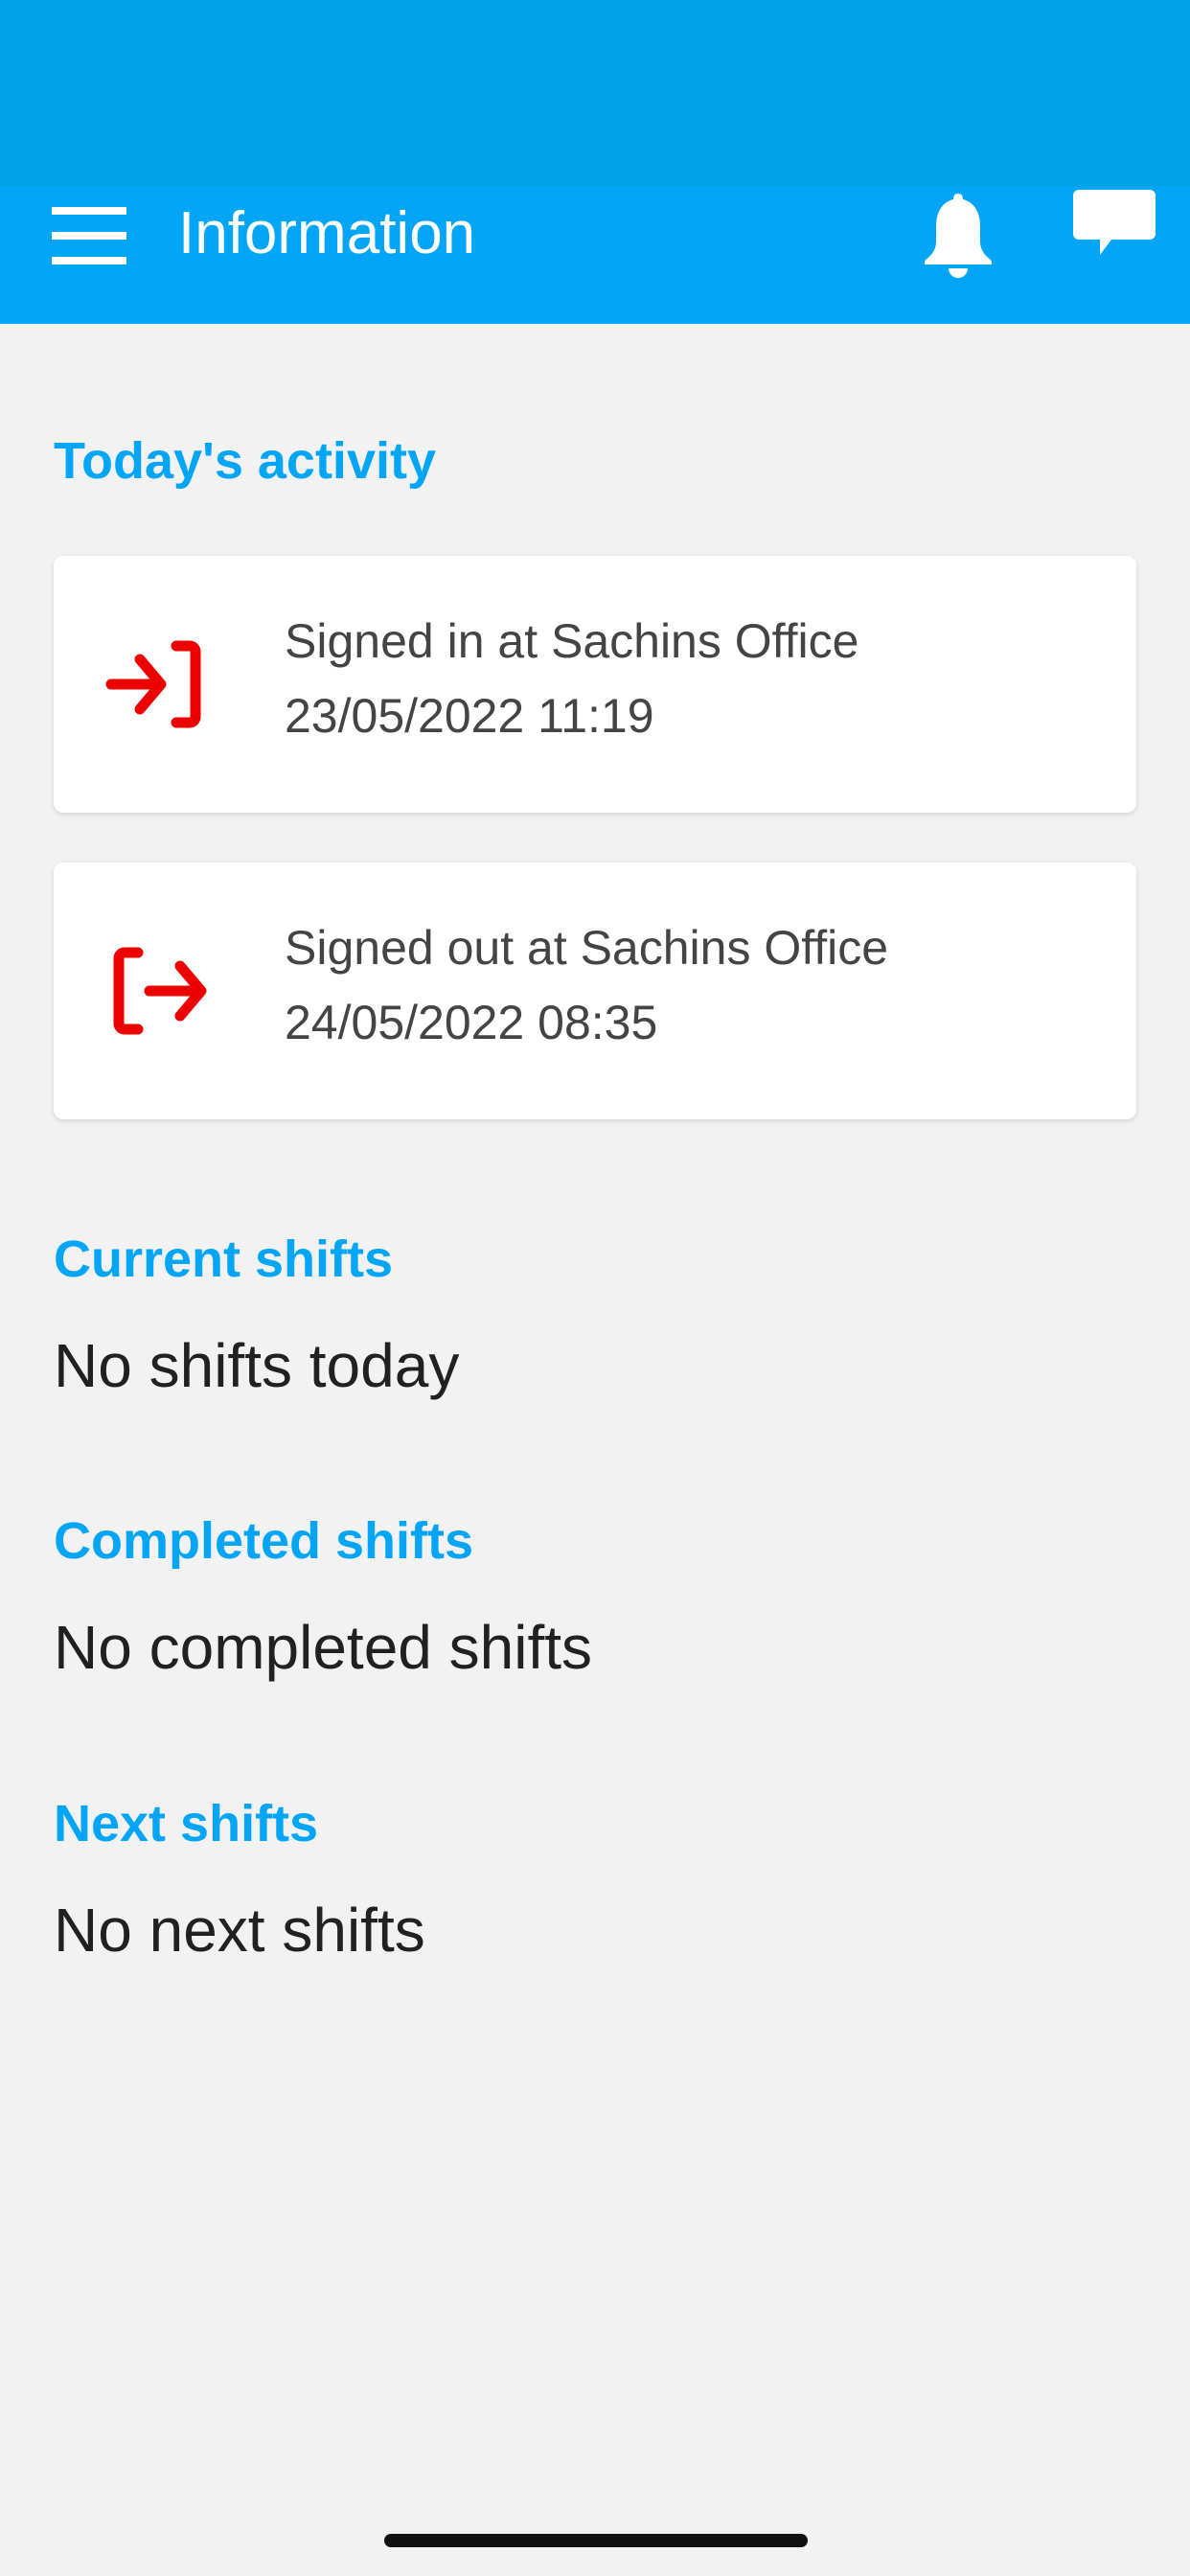 The height and width of the screenshot is (2576, 1190). What do you see at coordinates (153, 684) in the screenshot?
I see `sign-in-icon` at bounding box center [153, 684].